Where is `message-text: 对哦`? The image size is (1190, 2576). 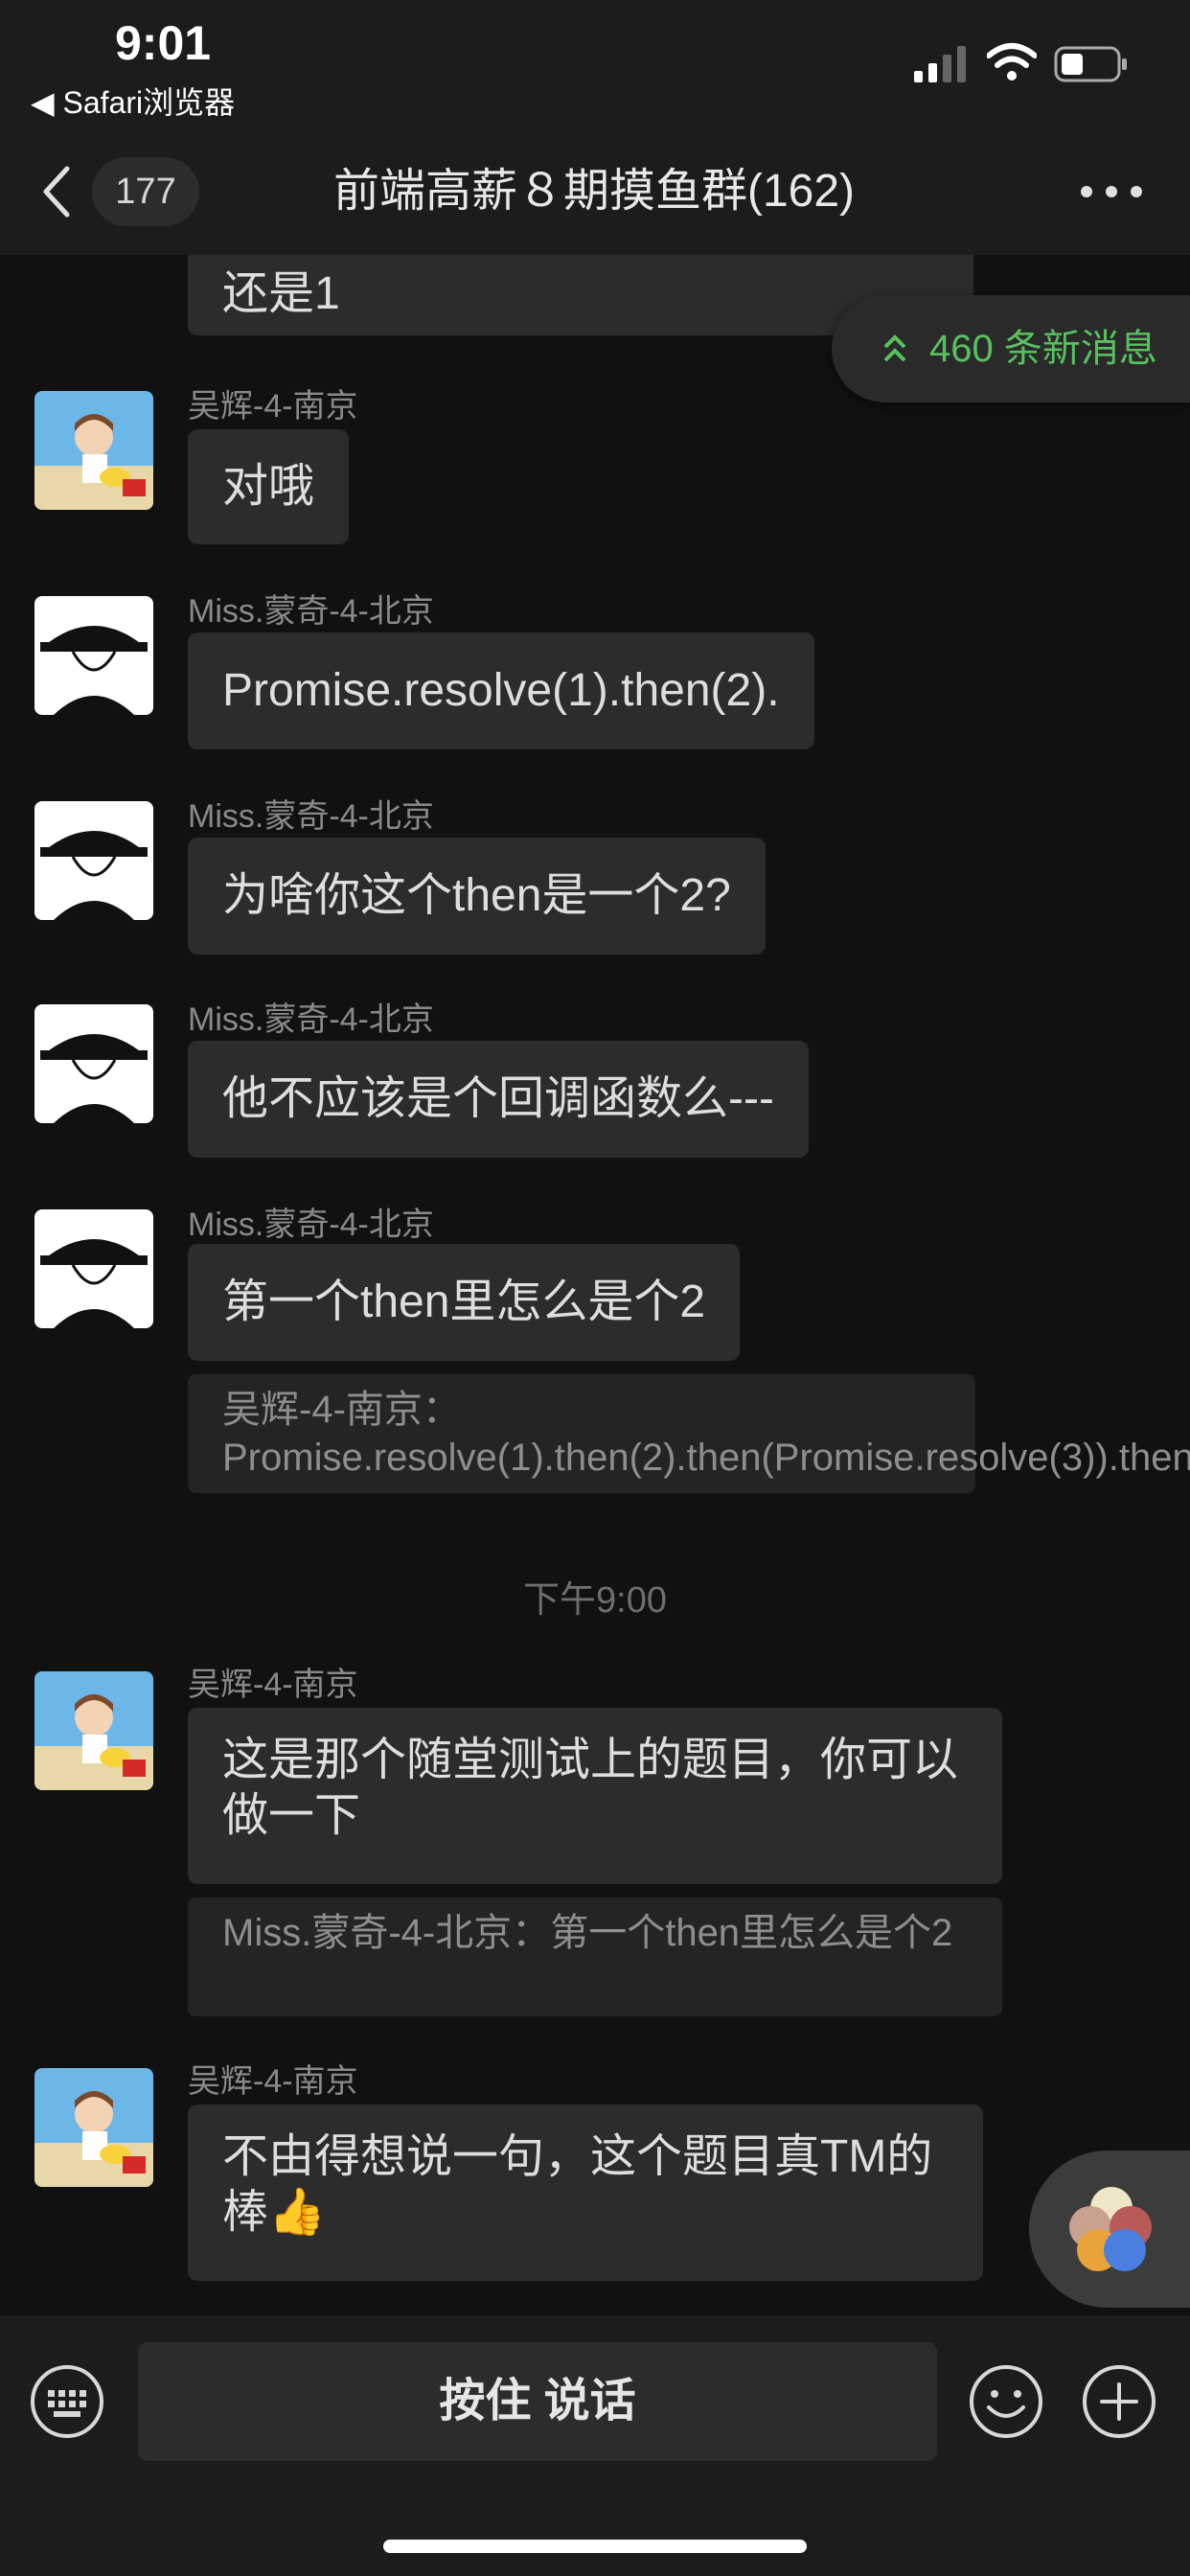 message-text: 对哦 is located at coordinates (269, 486).